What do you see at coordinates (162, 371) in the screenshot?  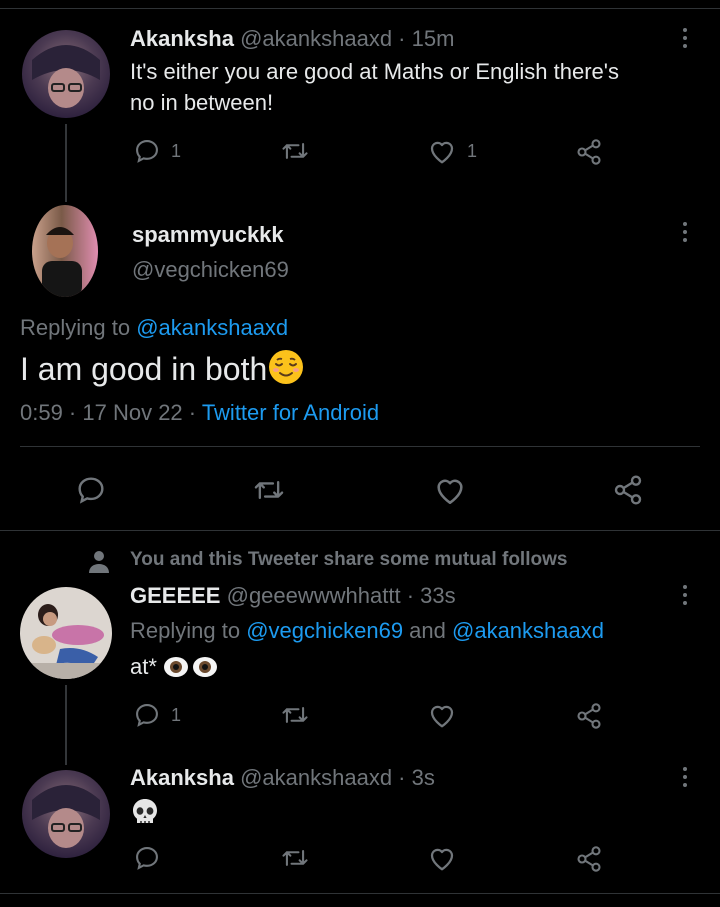 I see `tweet-text: I am good in both` at bounding box center [162, 371].